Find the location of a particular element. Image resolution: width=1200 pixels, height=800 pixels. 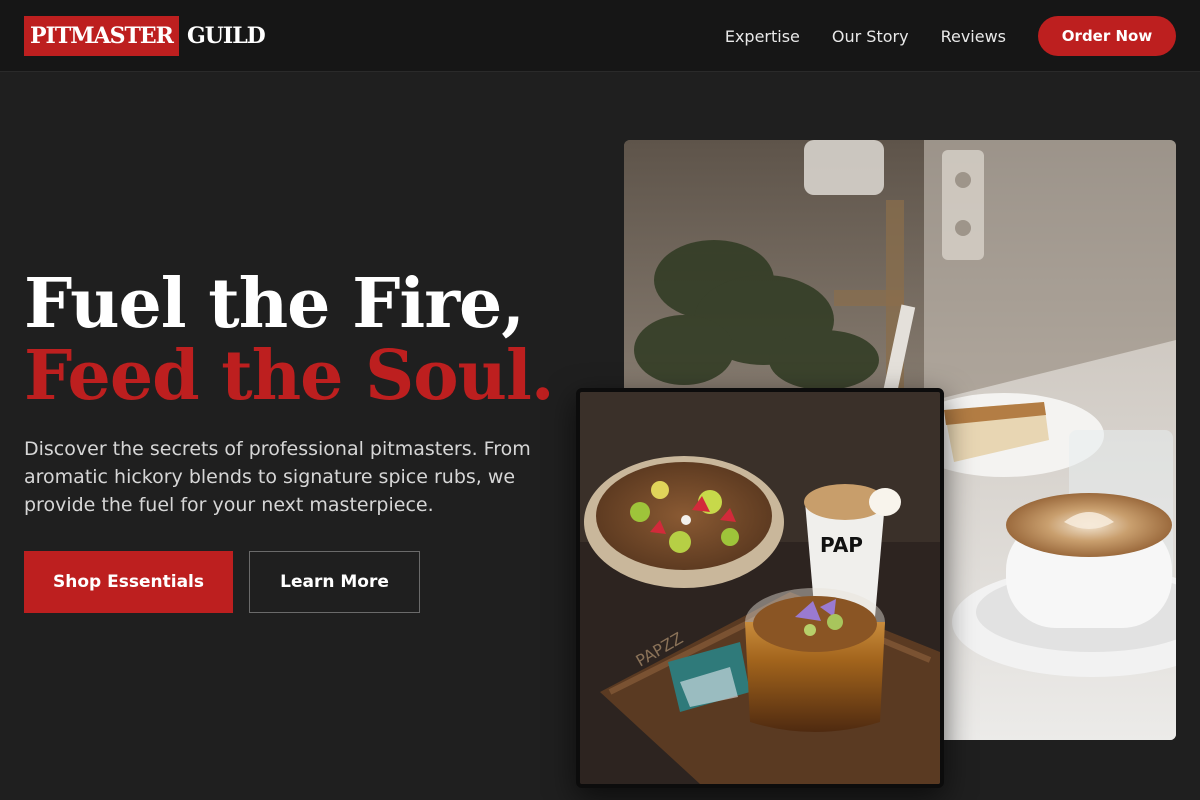

learn-more-button: Learn More is located at coordinates (334, 582).